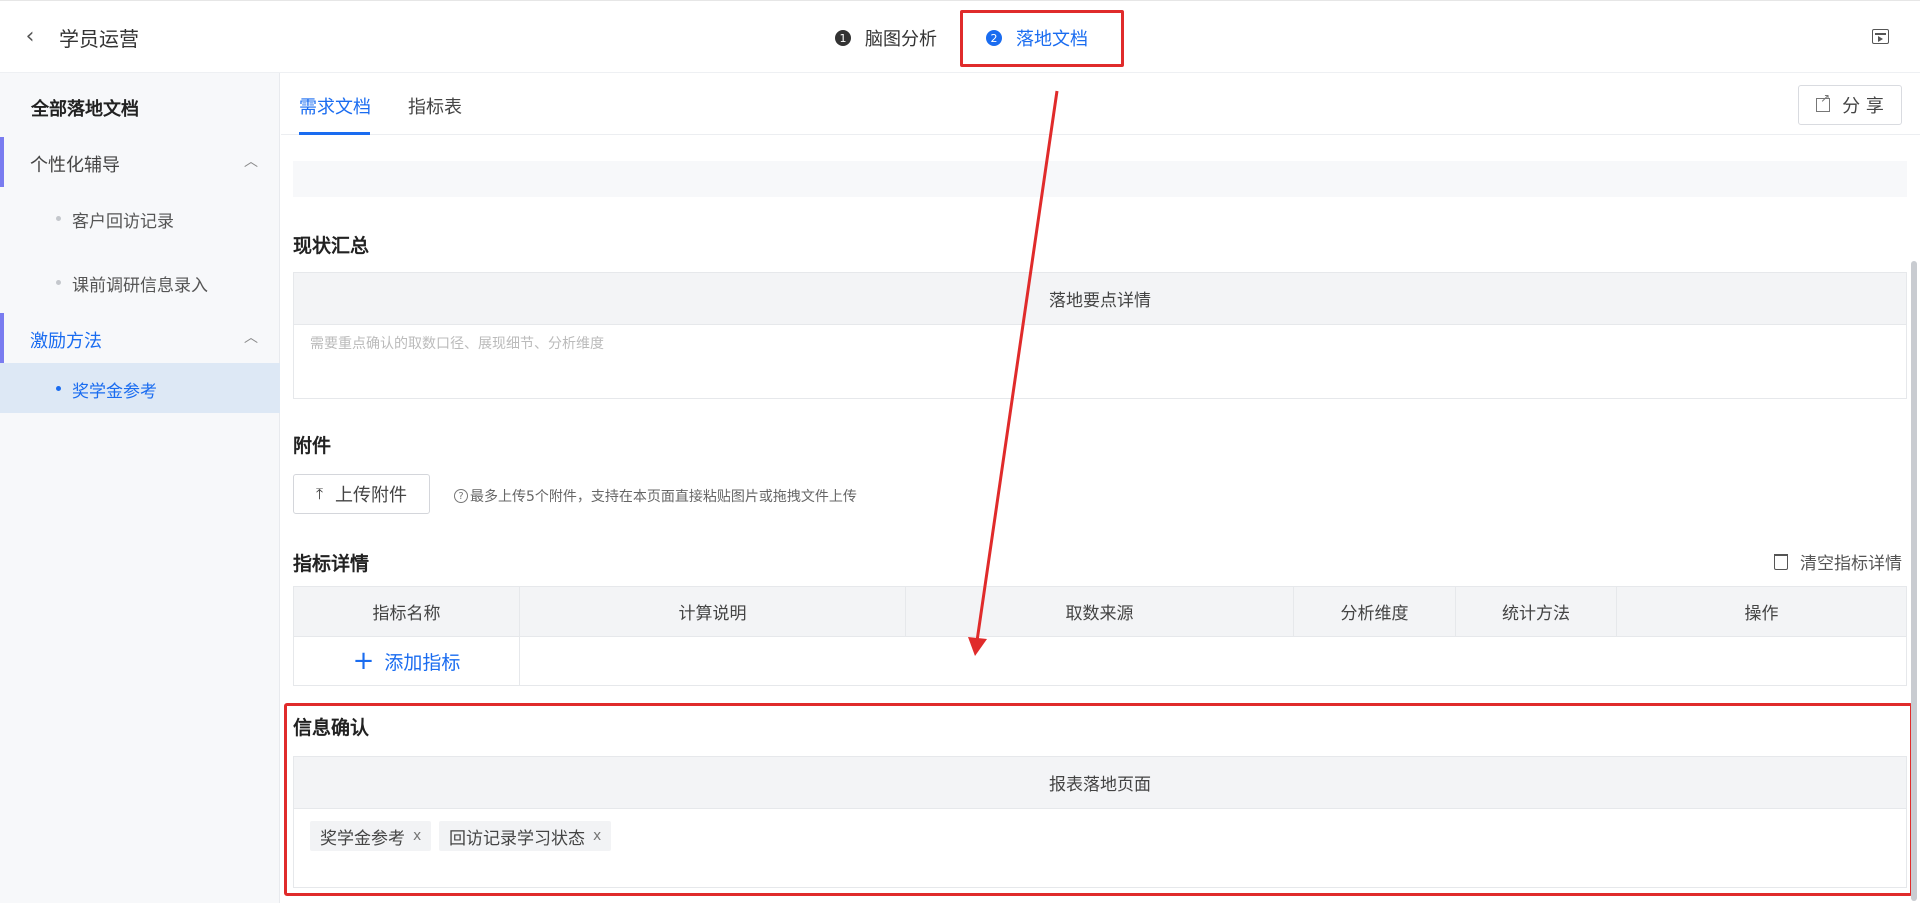 The width and height of the screenshot is (1920, 903). I want to click on report-landing-panel: 报表落地页面 奖学金参考 x 回访记录学习状态 x, so click(1100, 822).